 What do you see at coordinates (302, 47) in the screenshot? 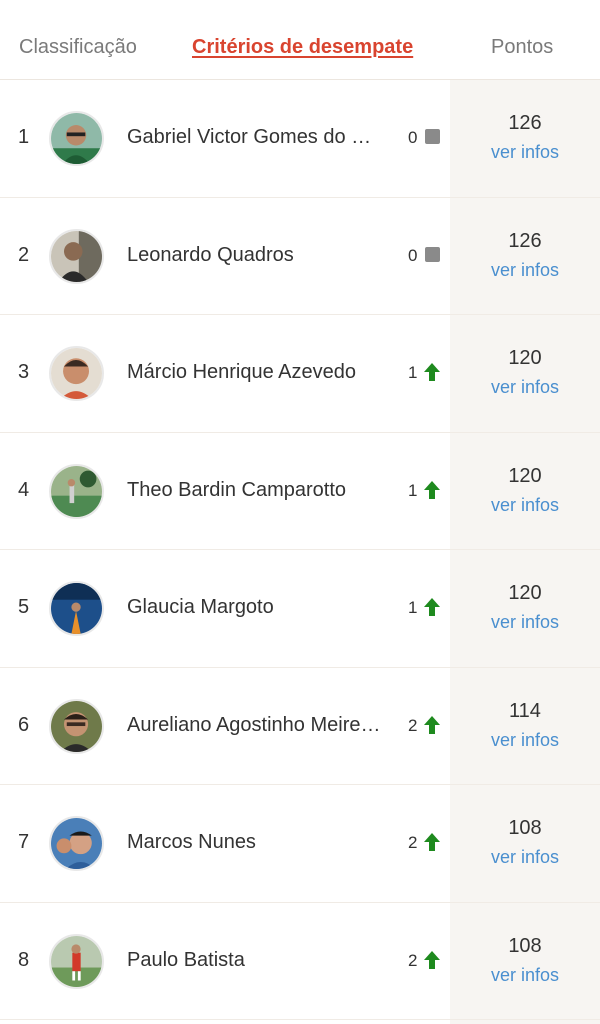
I see `tab-tiebreak-criteria: Critérios de desempate` at bounding box center [302, 47].